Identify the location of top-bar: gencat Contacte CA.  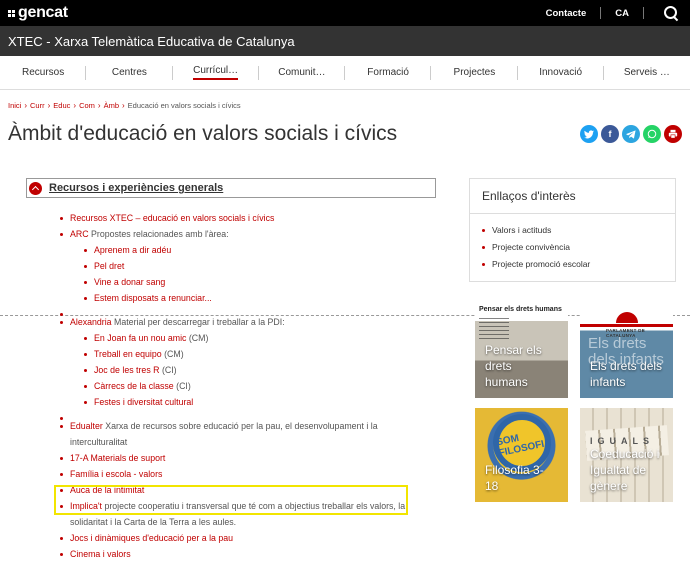
(345, 13).